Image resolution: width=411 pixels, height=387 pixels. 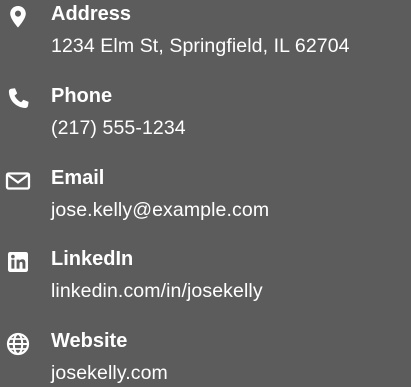 I want to click on phone-label: Phone, so click(x=82, y=96).